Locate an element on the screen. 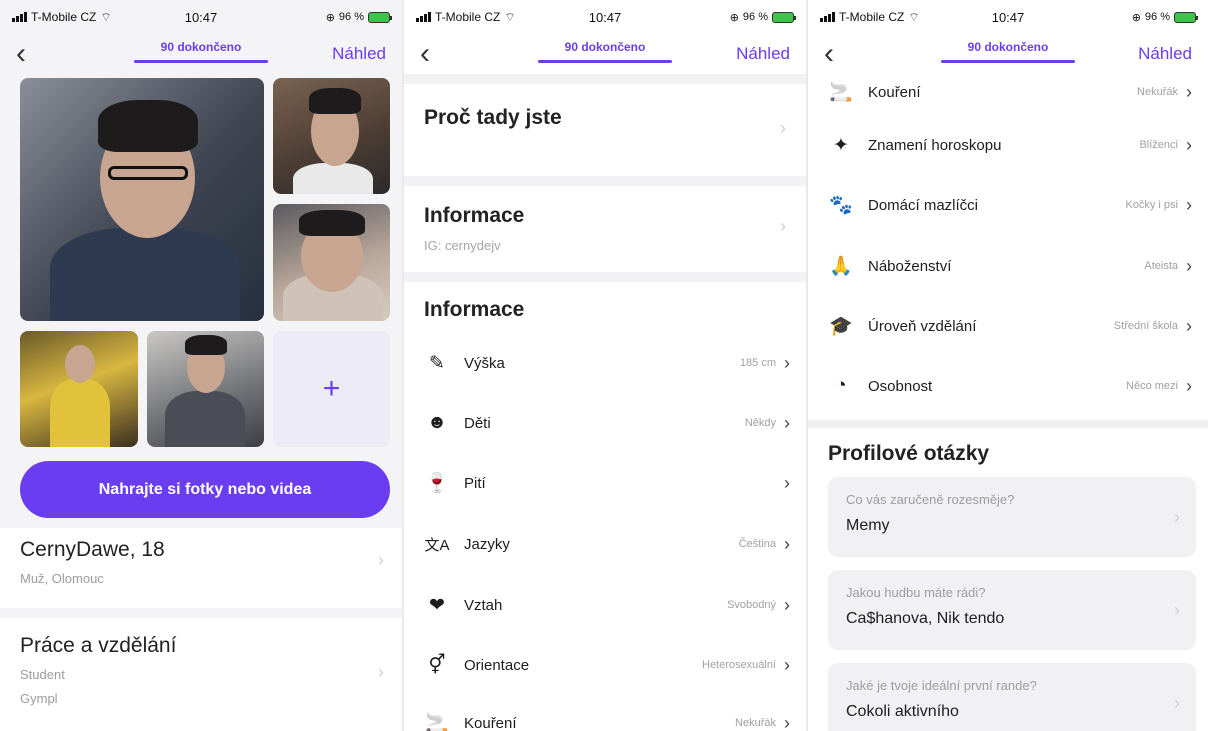 The image size is (1208, 731). row-label: Děti is located at coordinates (477, 423).